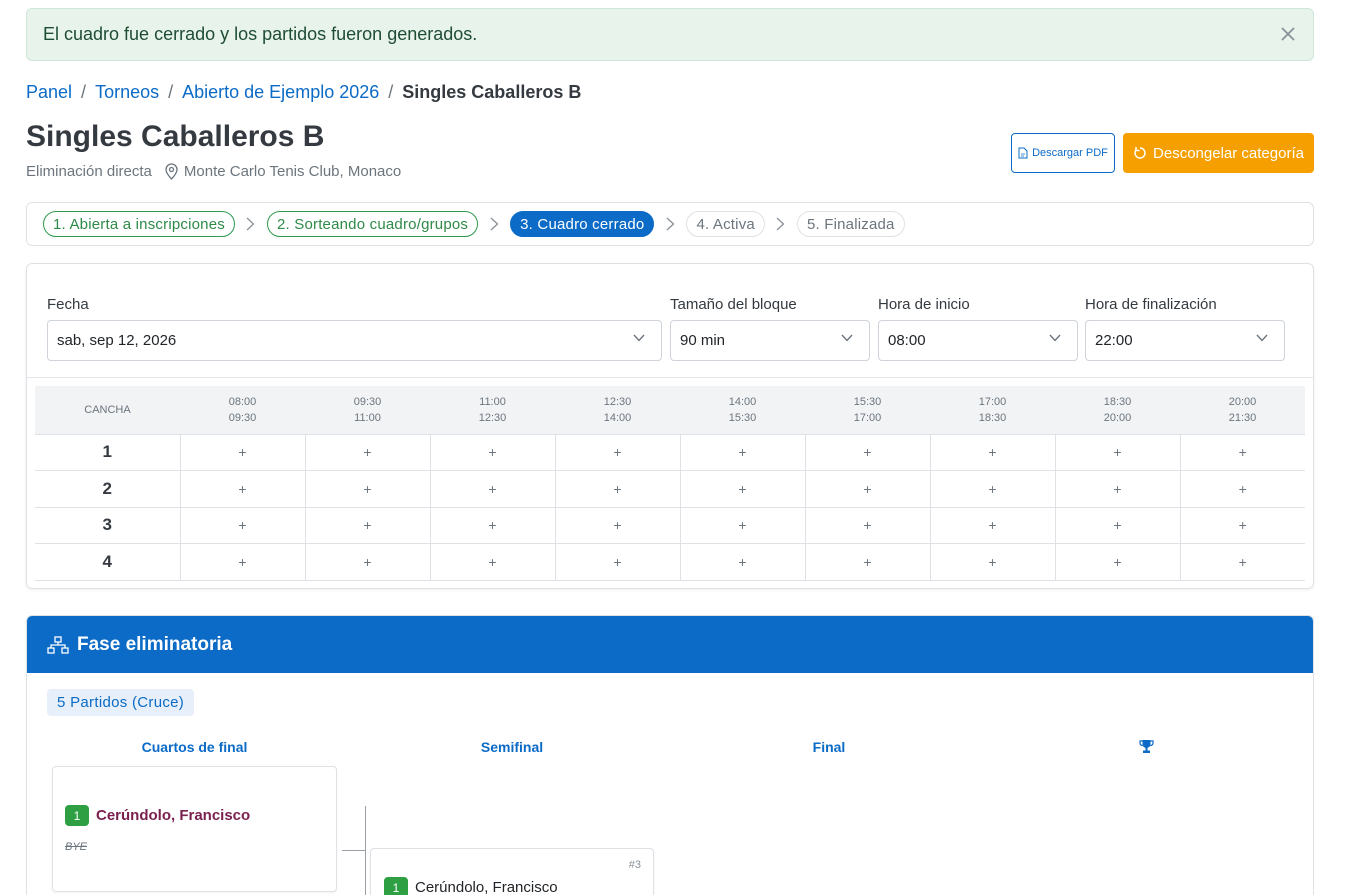  I want to click on date-select: sab, sep 12, 2026, so click(354, 340).